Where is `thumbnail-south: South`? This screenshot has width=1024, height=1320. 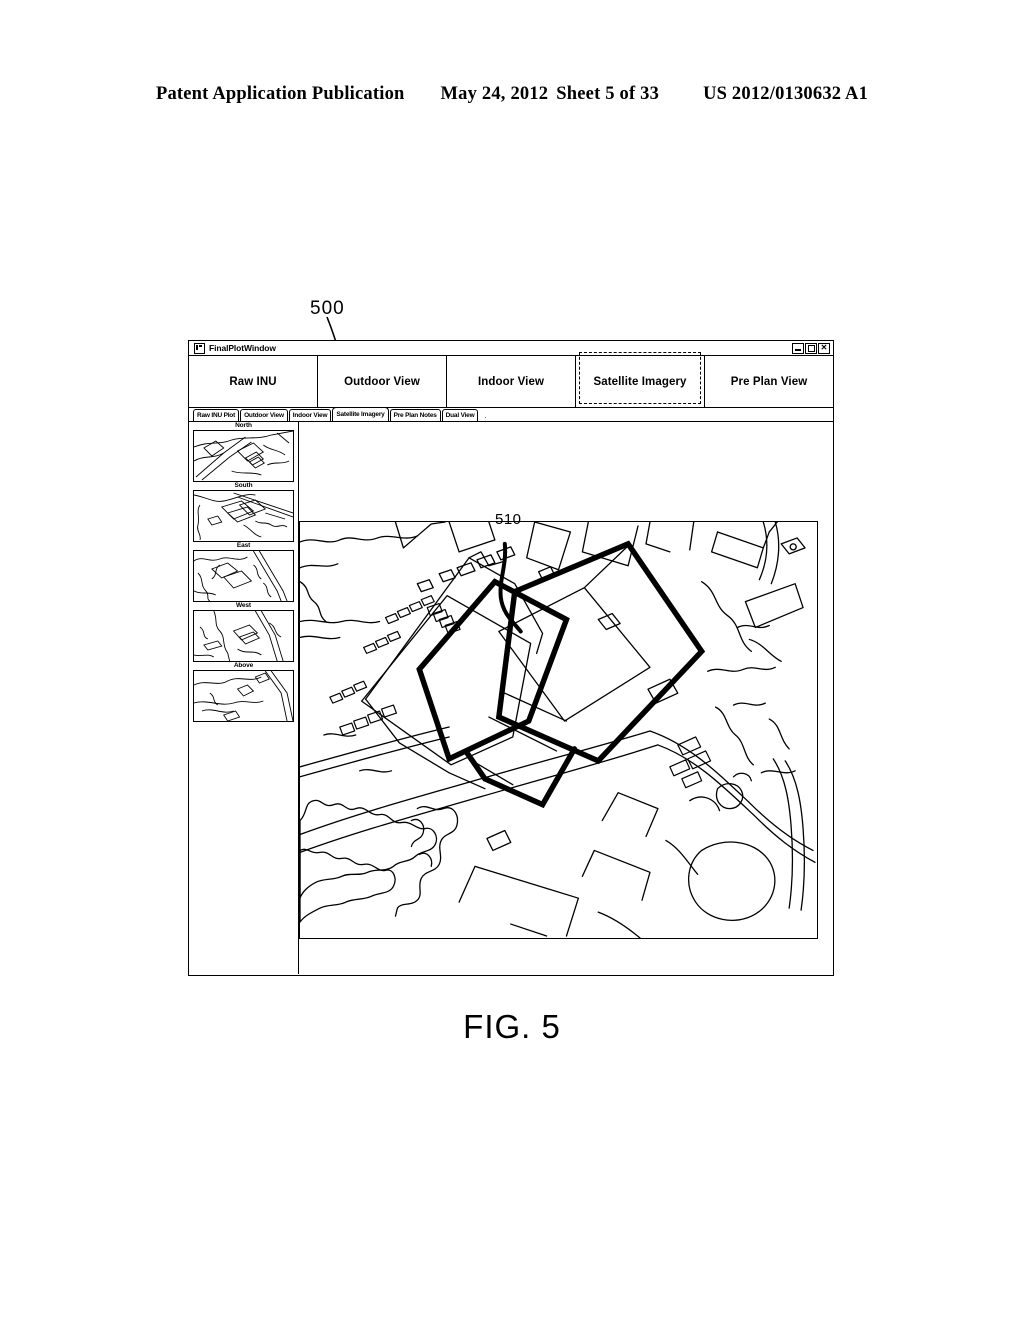
thumbnail-south: South is located at coordinates (243, 512).